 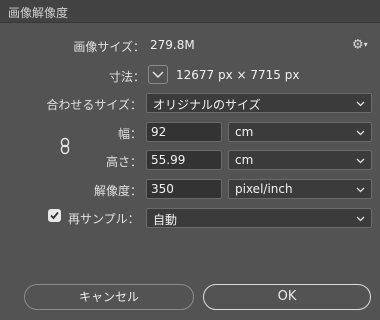 What do you see at coordinates (129, 134) in the screenshot?
I see `width-label: 幅：` at bounding box center [129, 134].